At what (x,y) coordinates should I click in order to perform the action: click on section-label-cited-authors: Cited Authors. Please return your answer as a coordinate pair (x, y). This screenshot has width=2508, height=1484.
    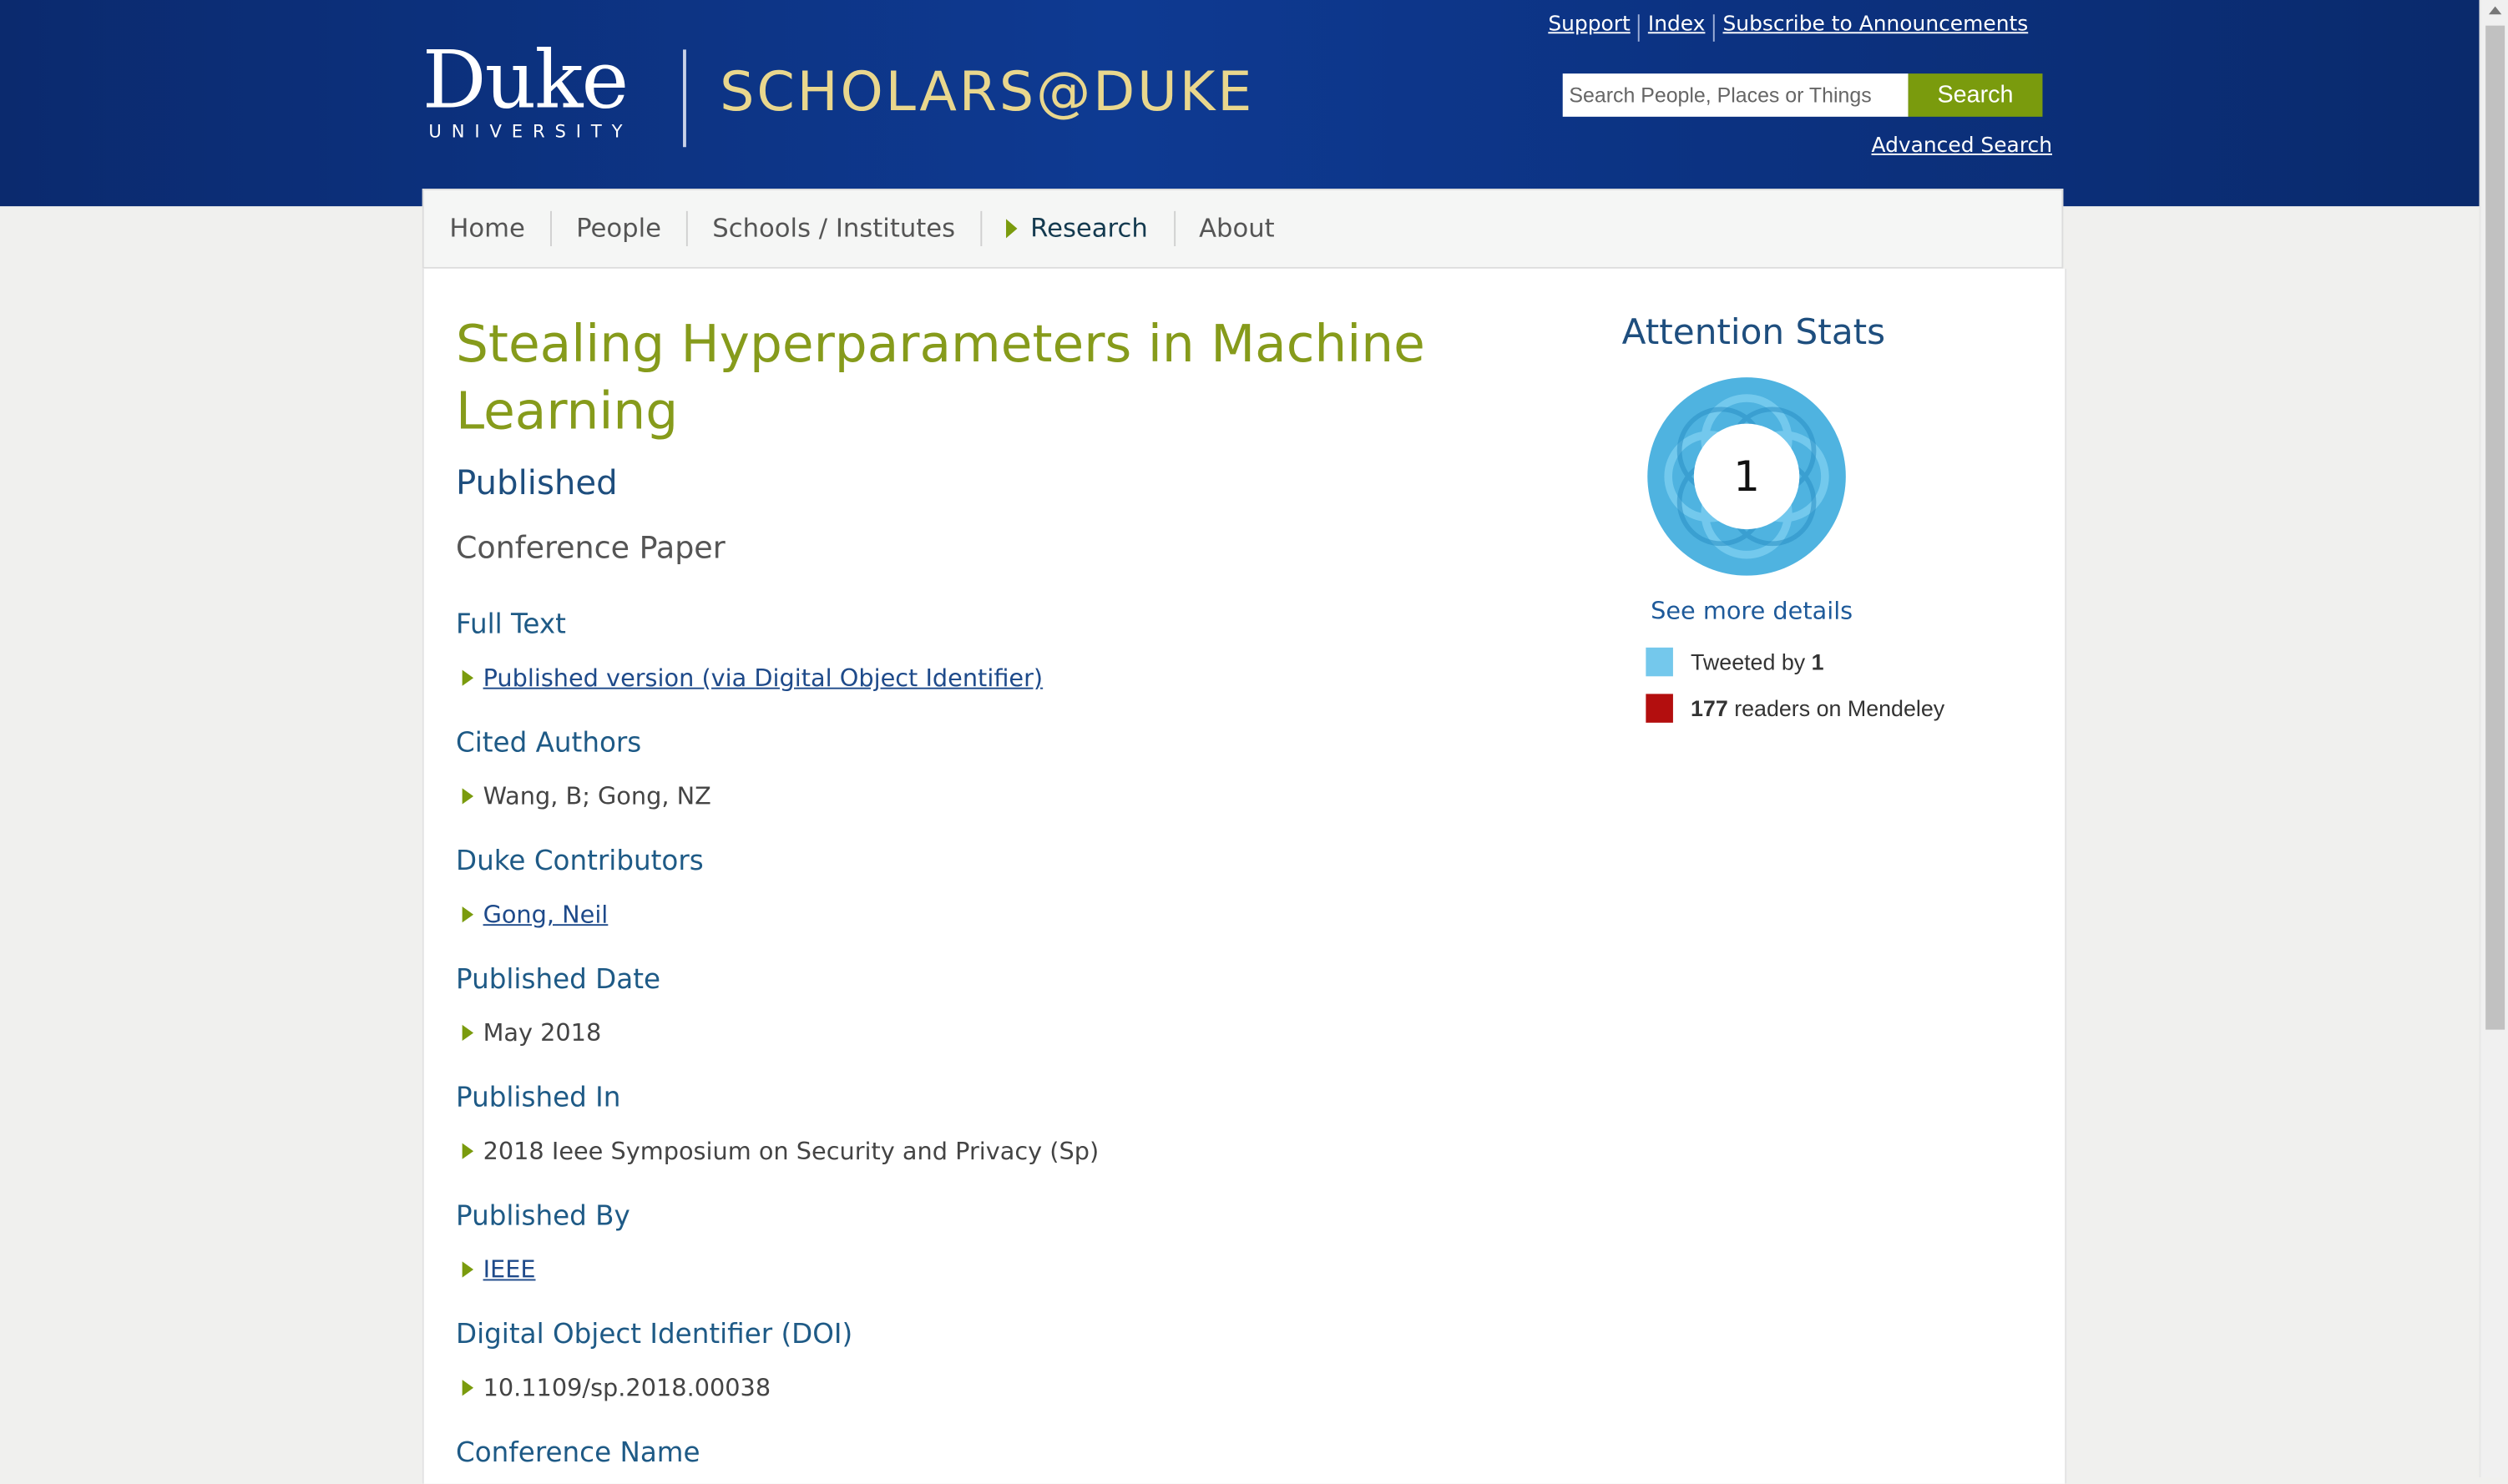
    Looking at the image, I should click on (549, 743).